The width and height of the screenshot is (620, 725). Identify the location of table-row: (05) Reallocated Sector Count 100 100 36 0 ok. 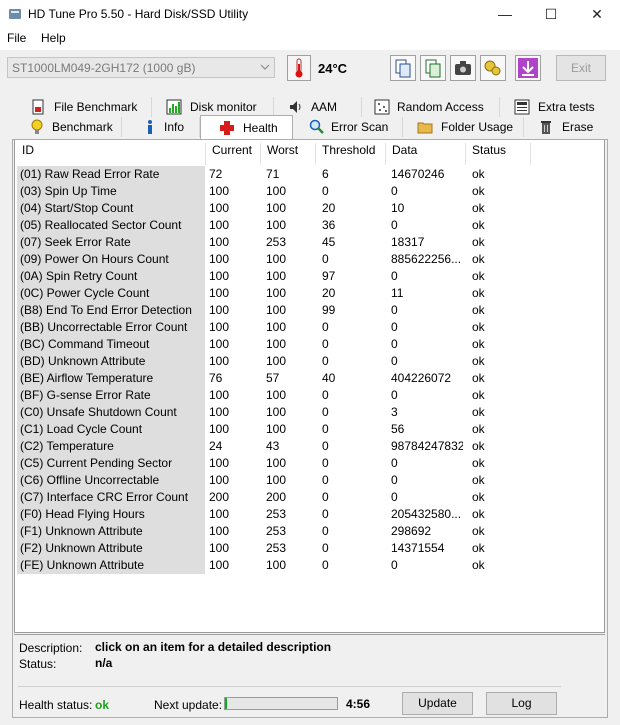
(277, 225).